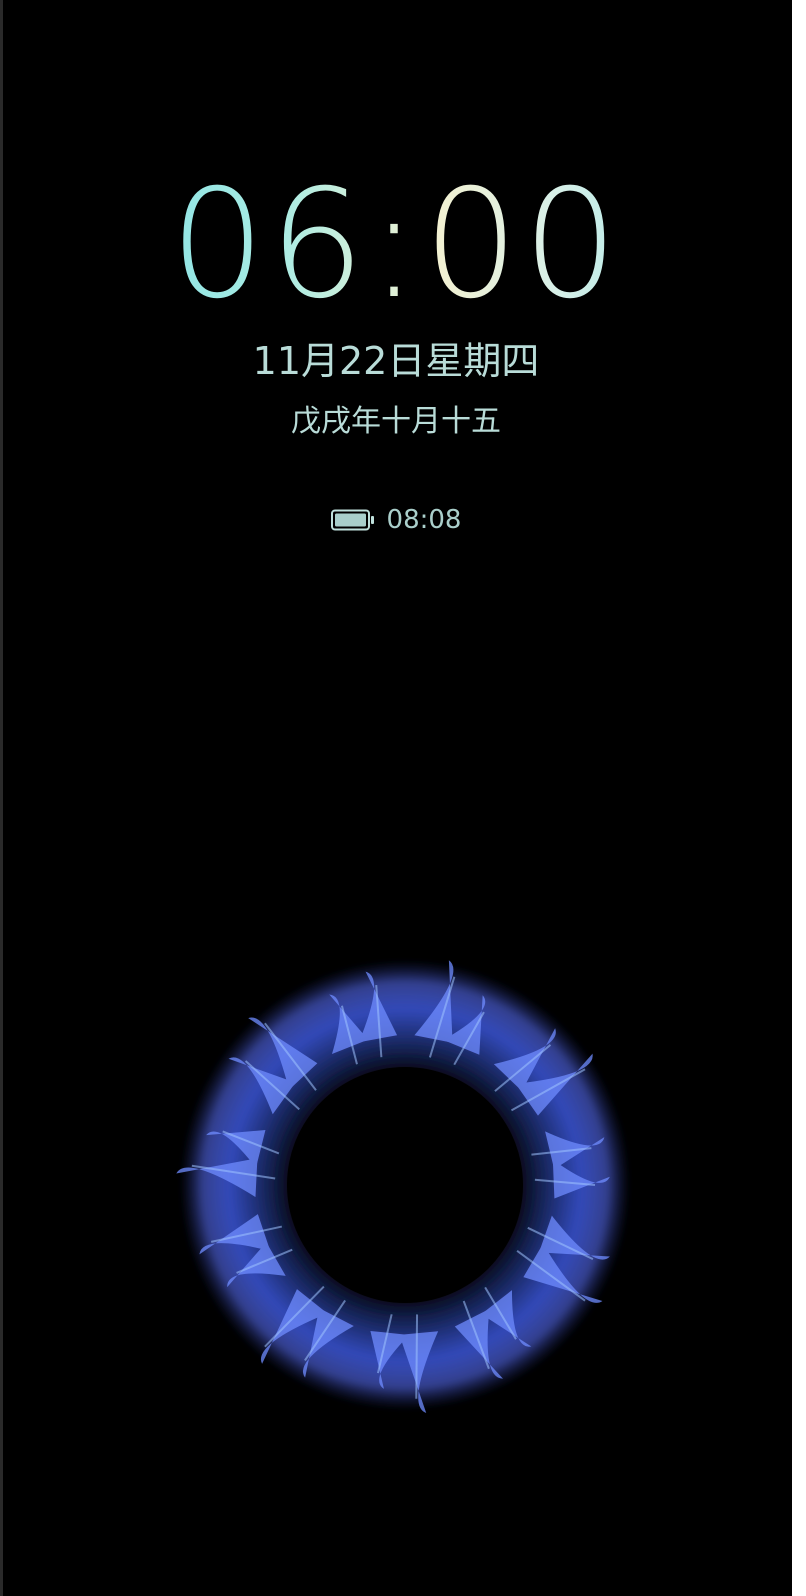 The width and height of the screenshot is (806, 1596). Describe the element at coordinates (799, 798) in the screenshot. I see `screen-edge-right` at that location.